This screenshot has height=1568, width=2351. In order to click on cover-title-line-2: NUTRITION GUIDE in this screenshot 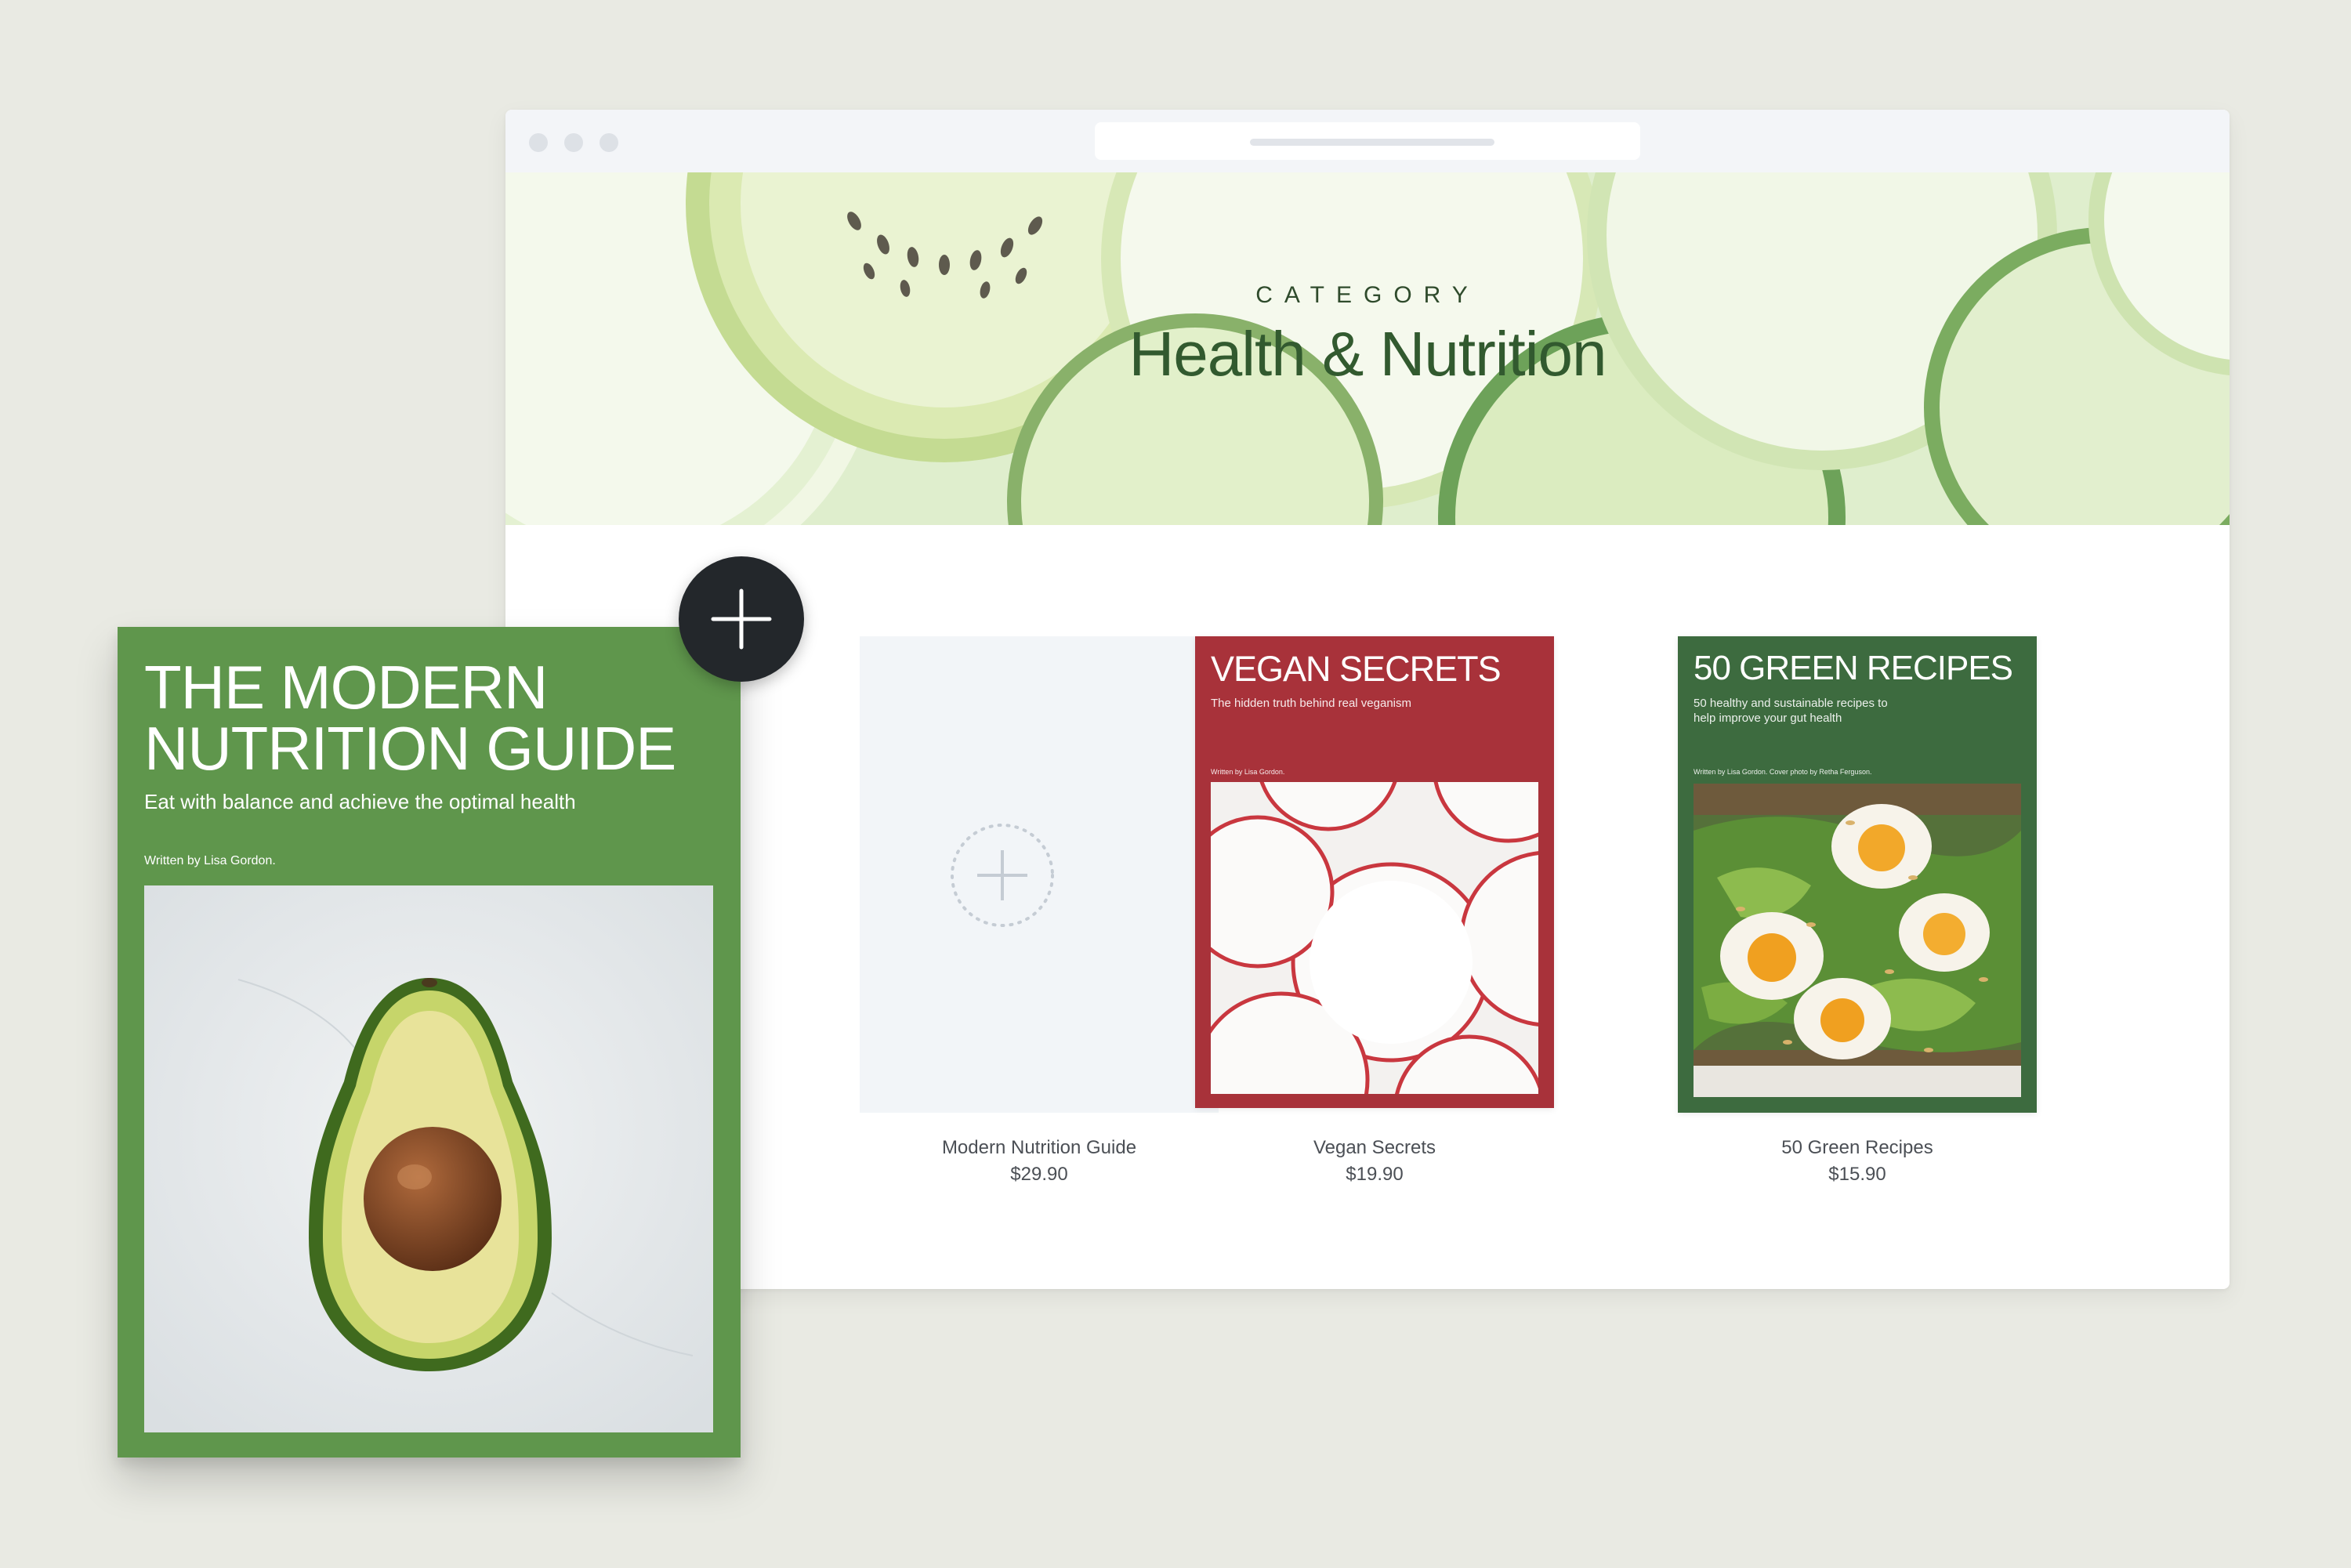, I will do `click(410, 748)`.